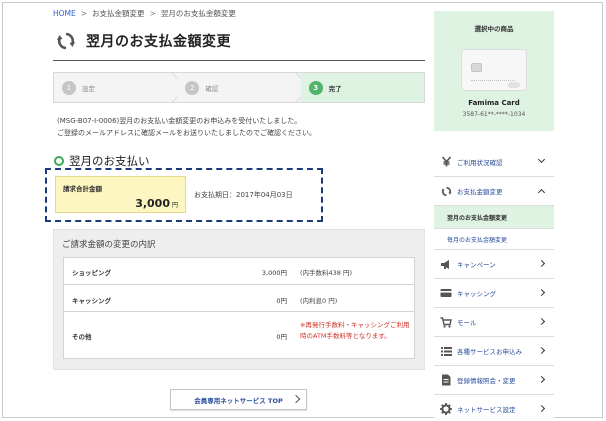  Describe the element at coordinates (486, 381) in the screenshot. I see `nav-label: 登録情報照会・変更` at that location.